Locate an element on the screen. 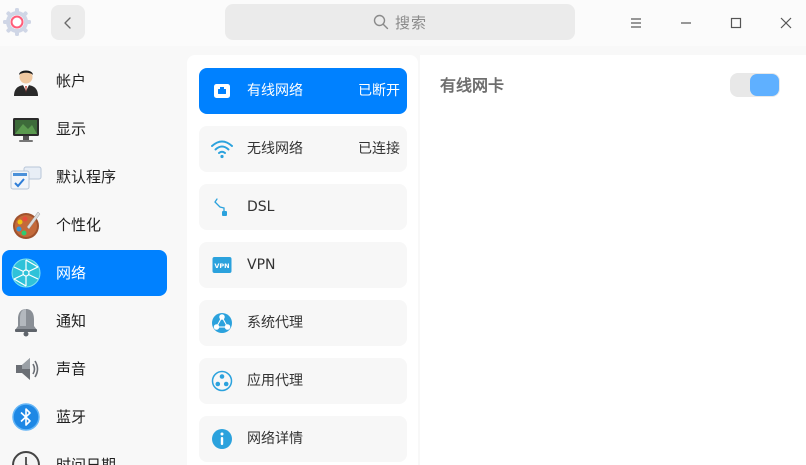  sidebar-item-notification: 通知 is located at coordinates (84, 321).